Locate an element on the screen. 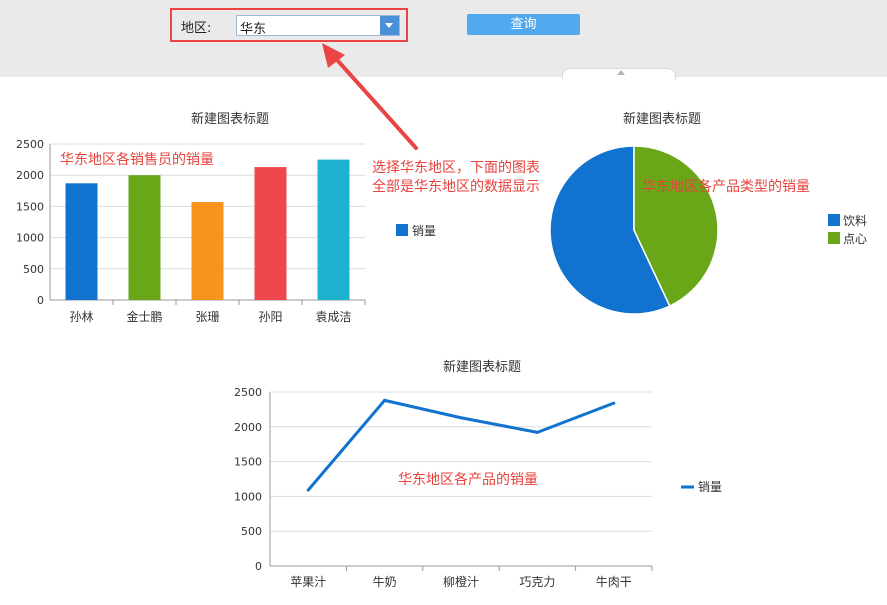  bar-annotation: 华东地区各销售员的销量 is located at coordinates (137, 160).